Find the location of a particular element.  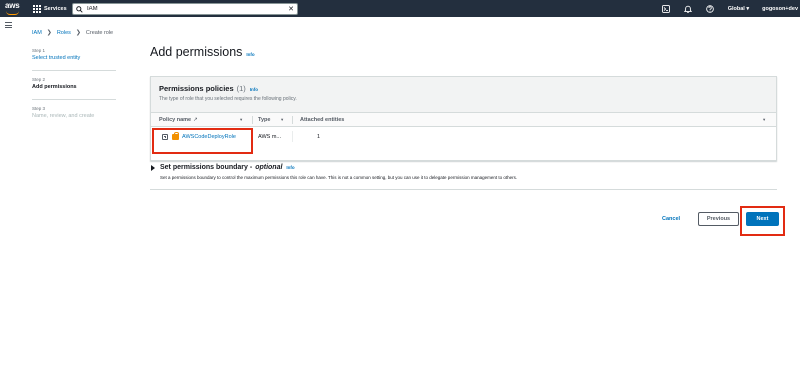

boundary-toggle: Set permissions boundary - optional Info is located at coordinates (463, 167).